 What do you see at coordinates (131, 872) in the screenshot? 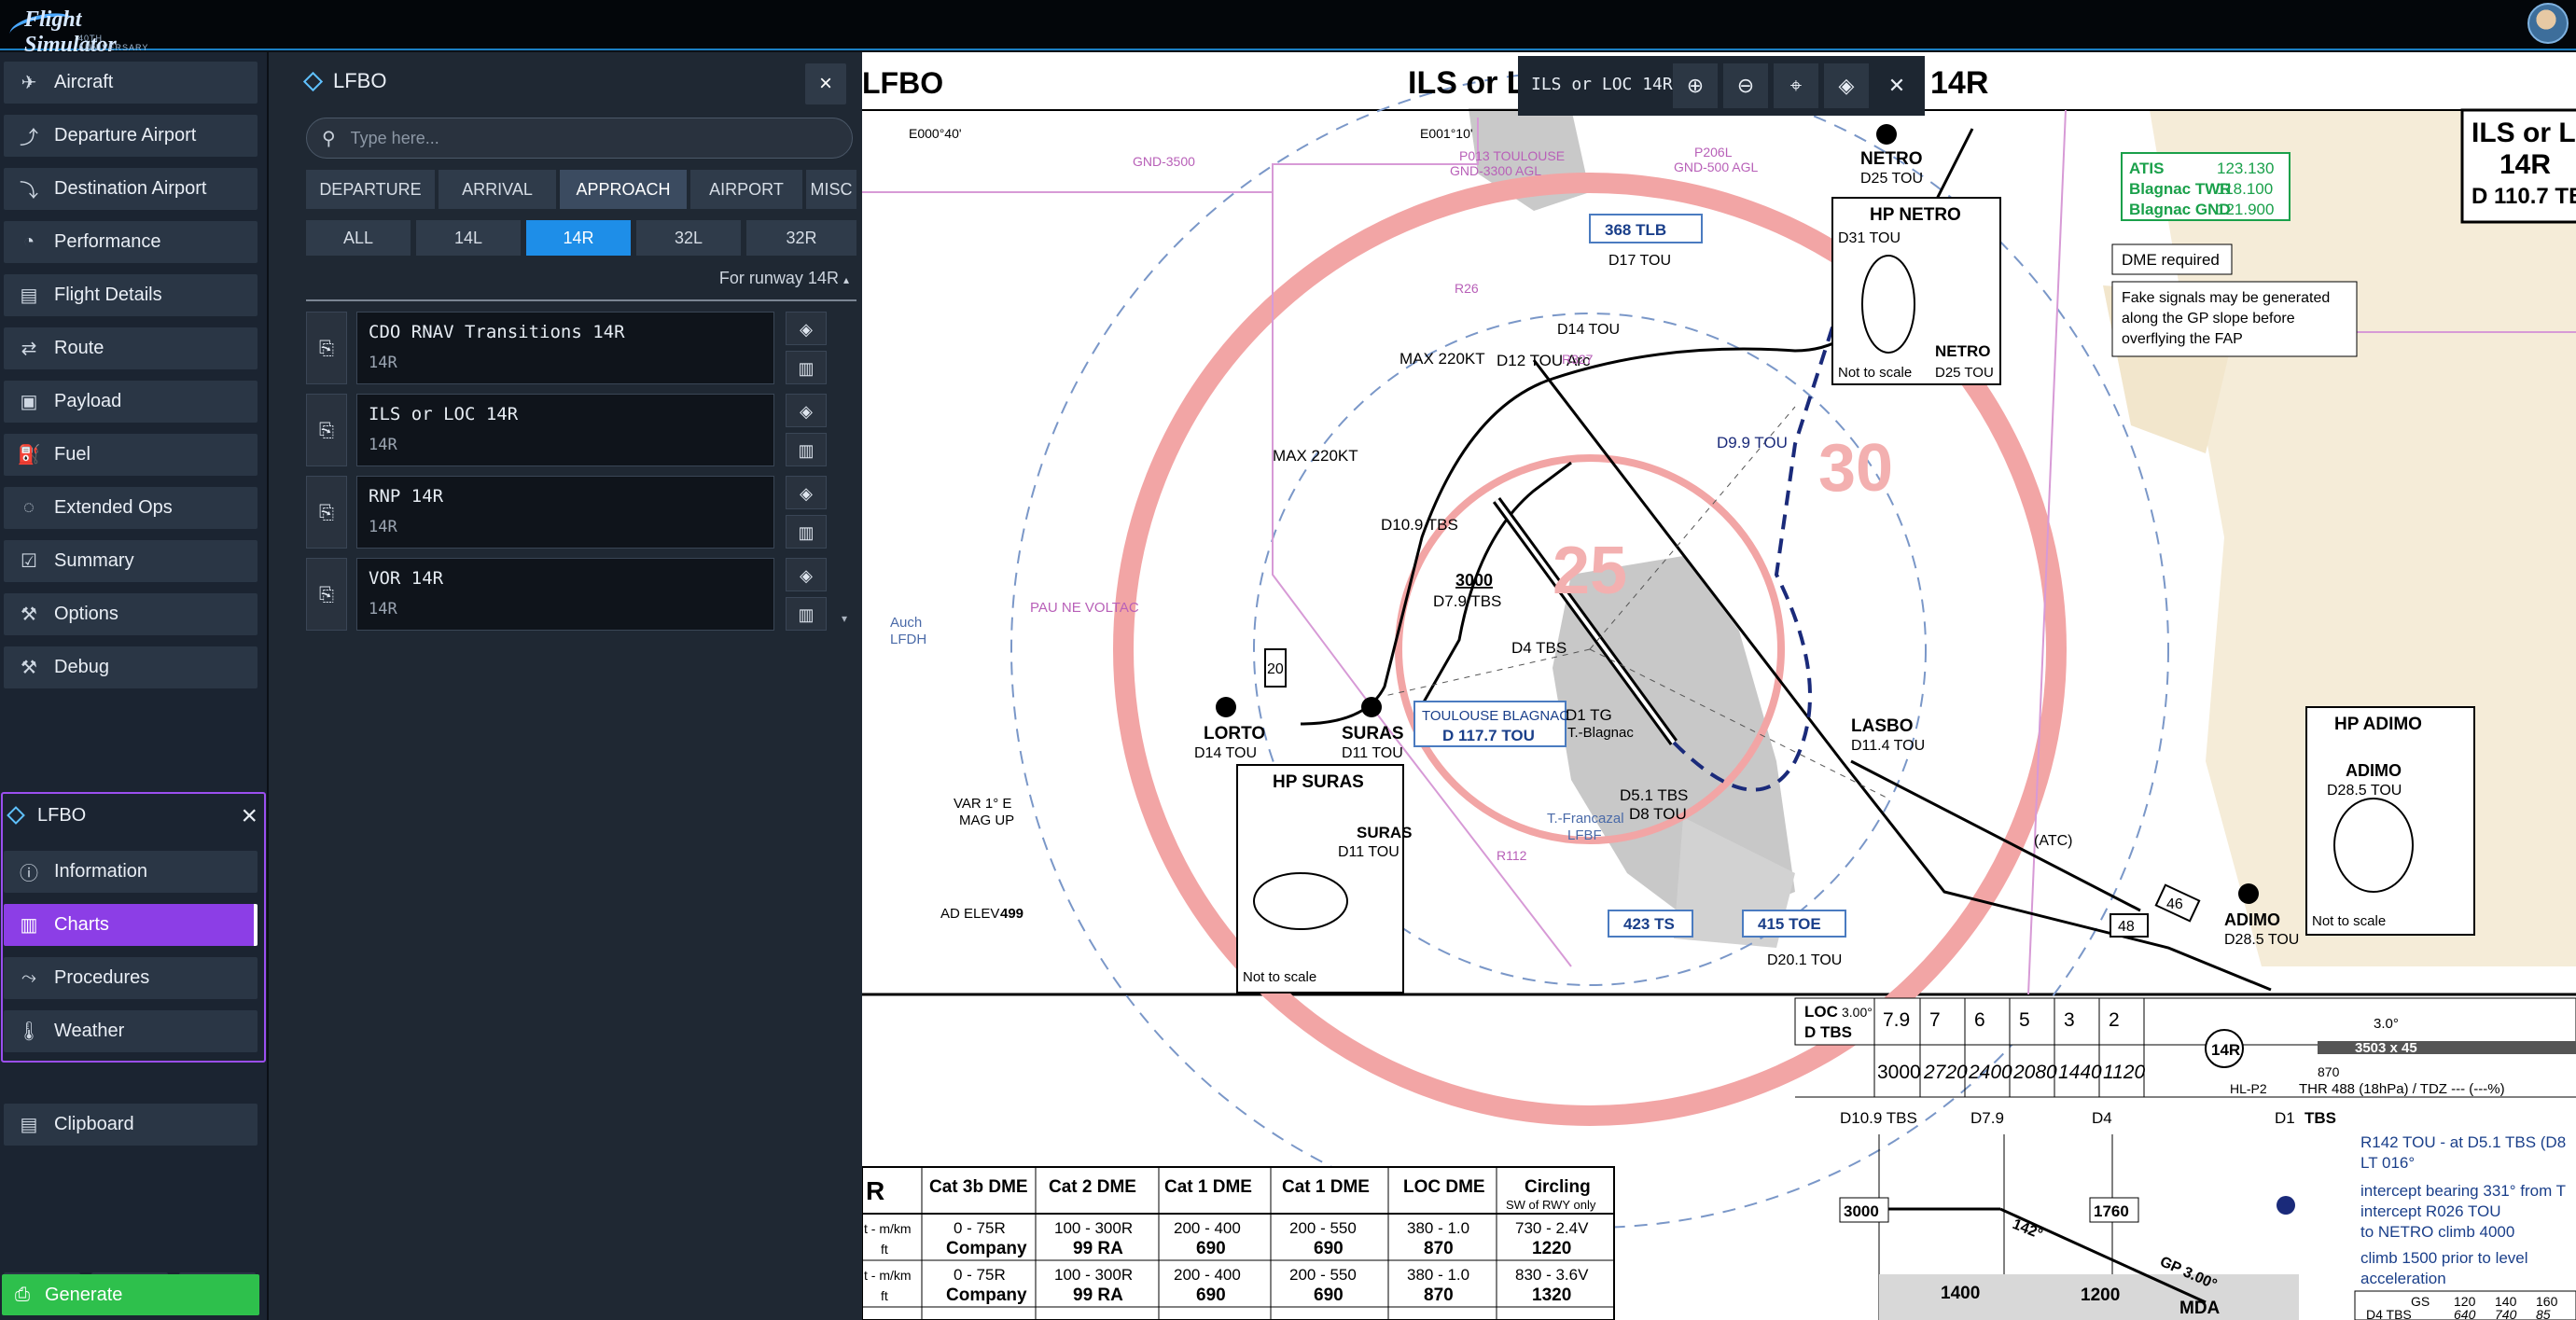
I see `nav-information: ⓘ Information` at bounding box center [131, 872].